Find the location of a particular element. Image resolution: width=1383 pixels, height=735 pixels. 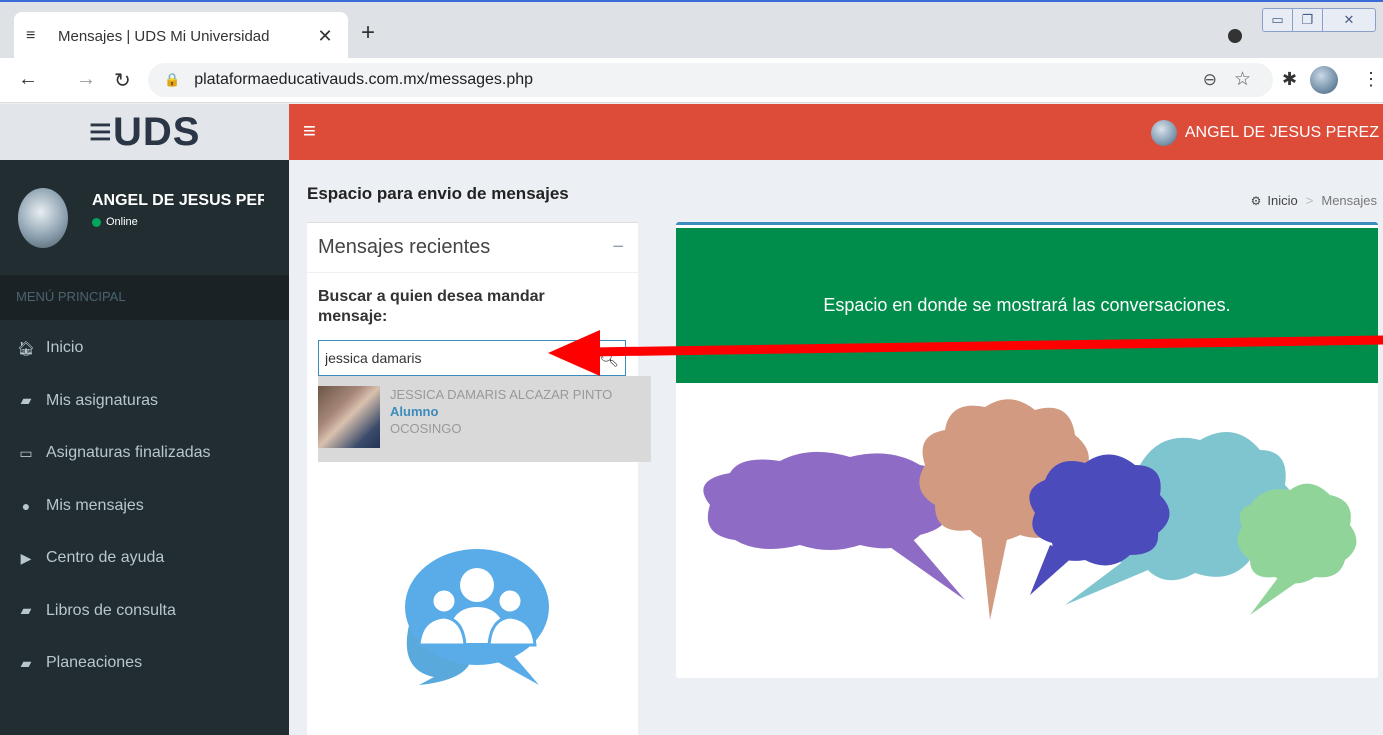

sidebar-item-mis-asignaturas: ▰ Mis asignaturas is located at coordinates (144, 401).